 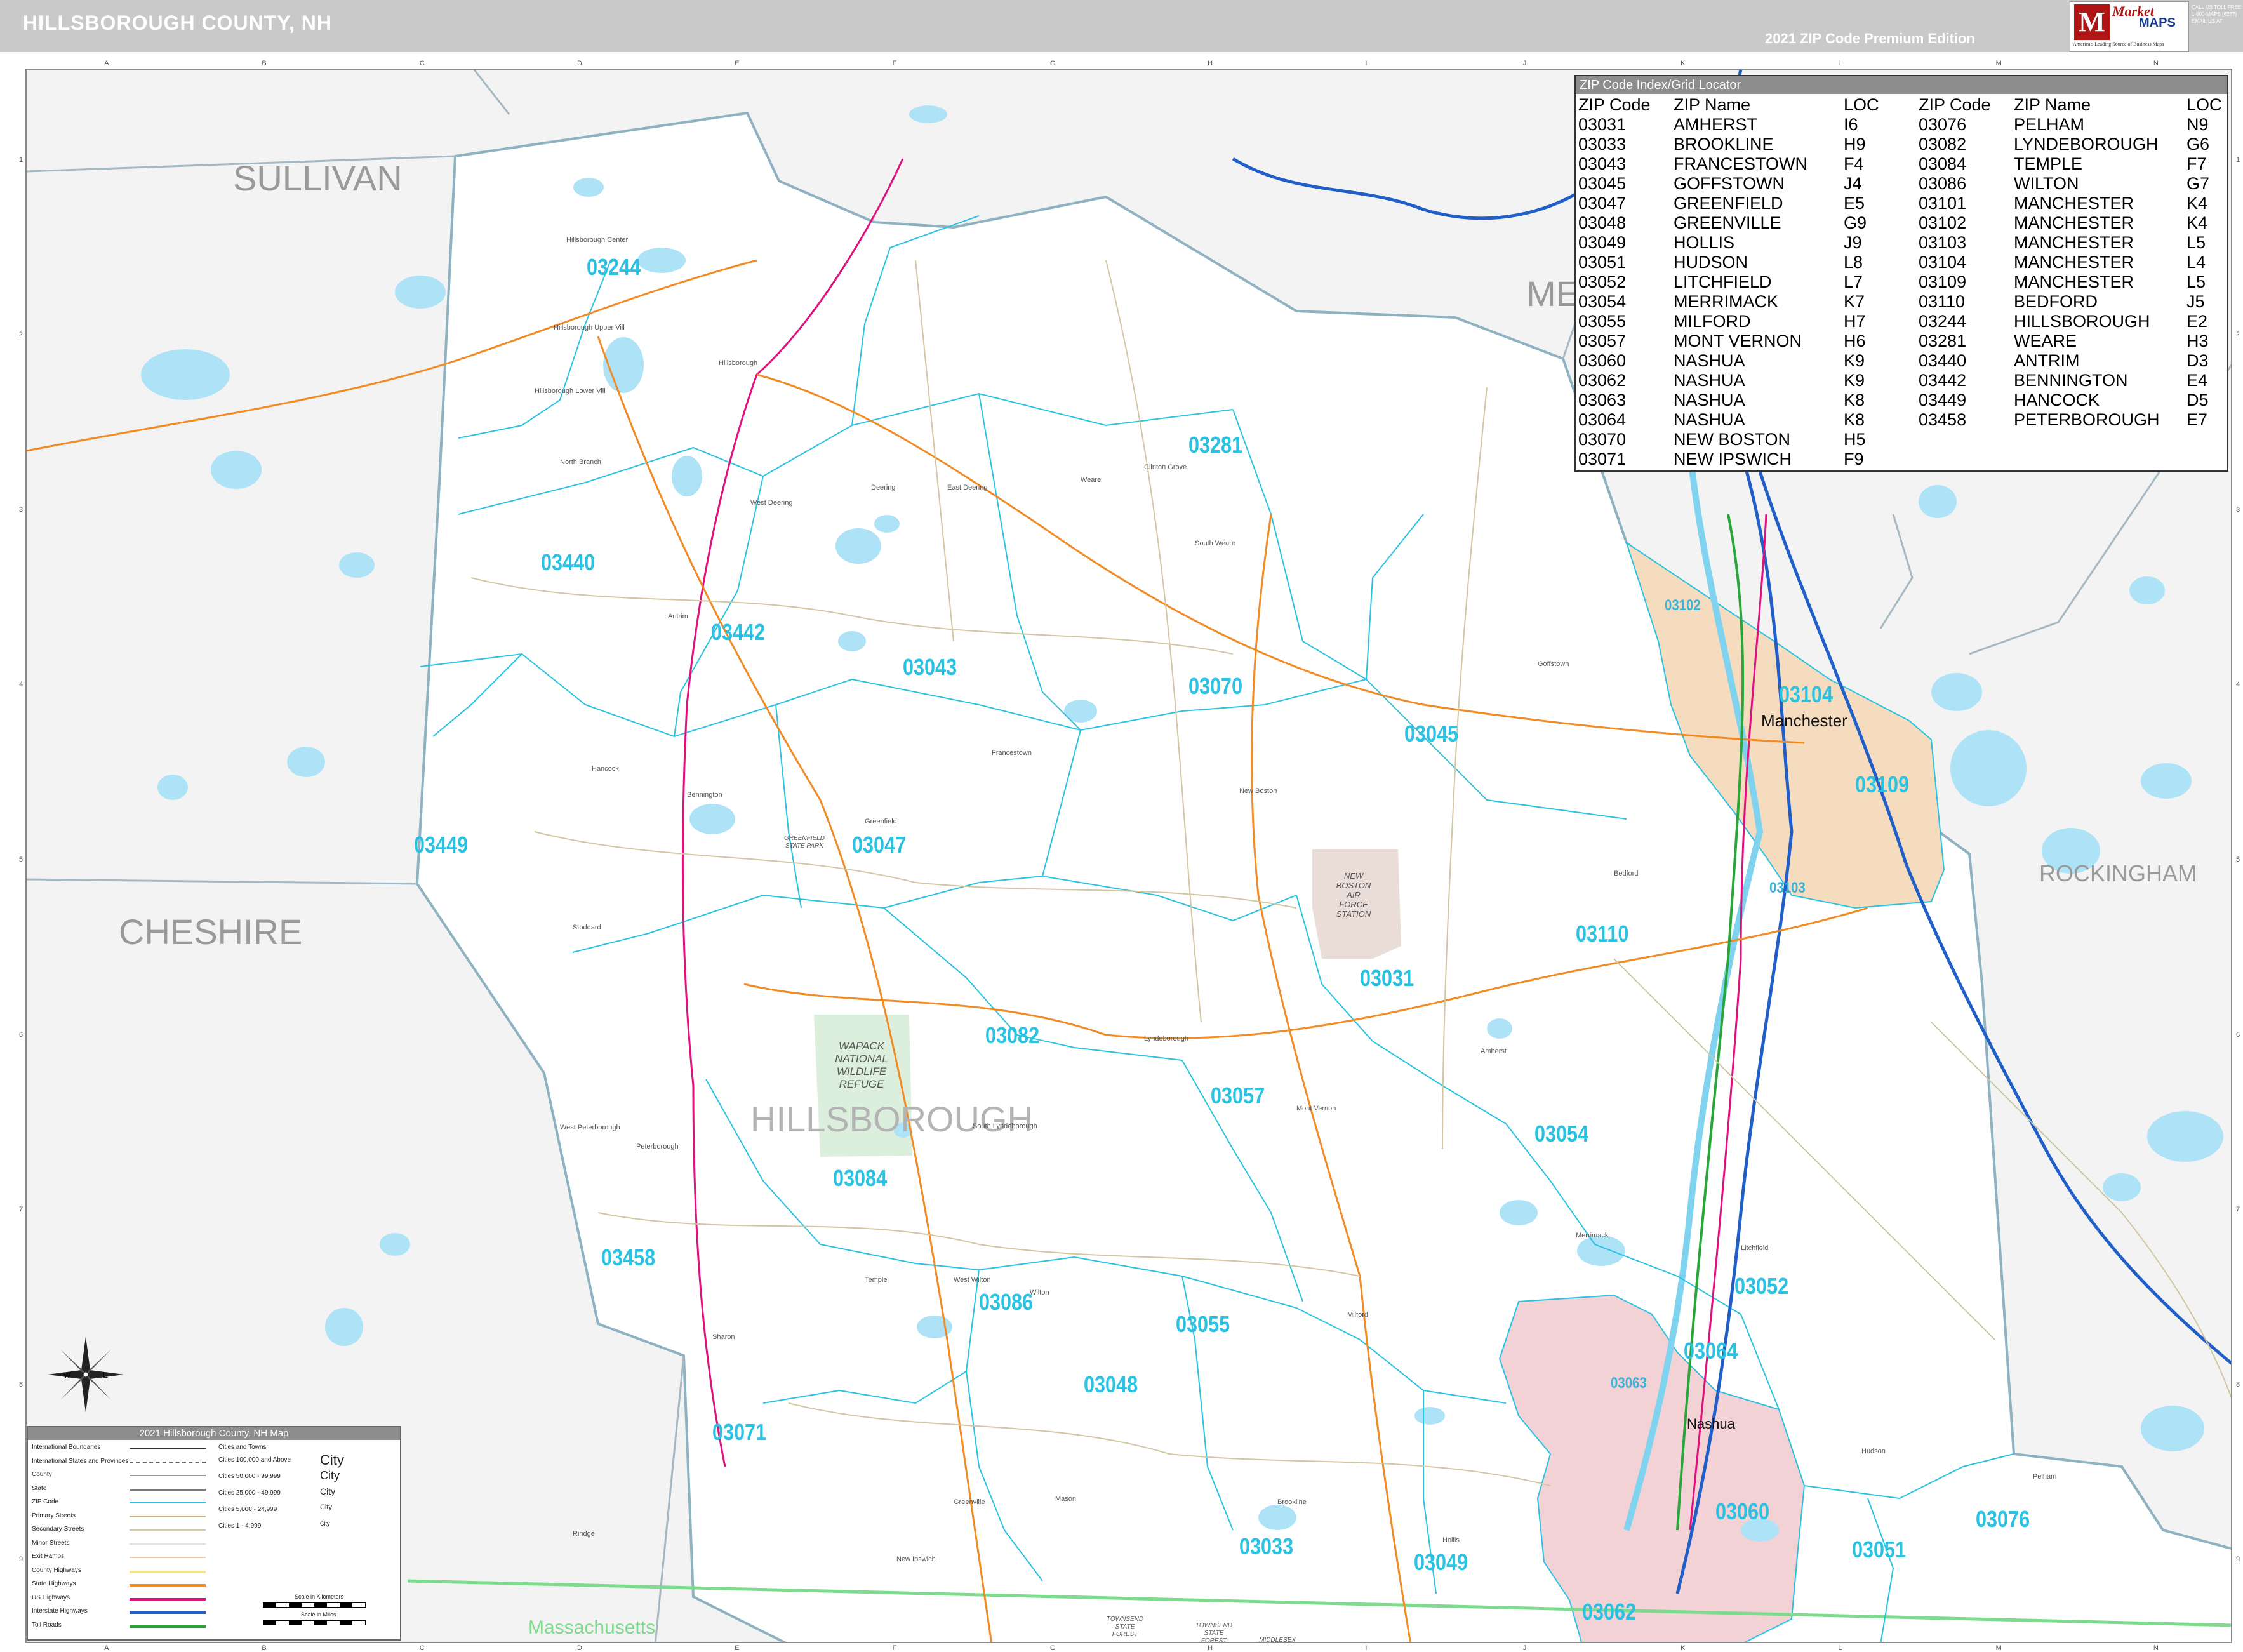 I want to click on zip-label-03449: 03449, so click(x=441, y=845).